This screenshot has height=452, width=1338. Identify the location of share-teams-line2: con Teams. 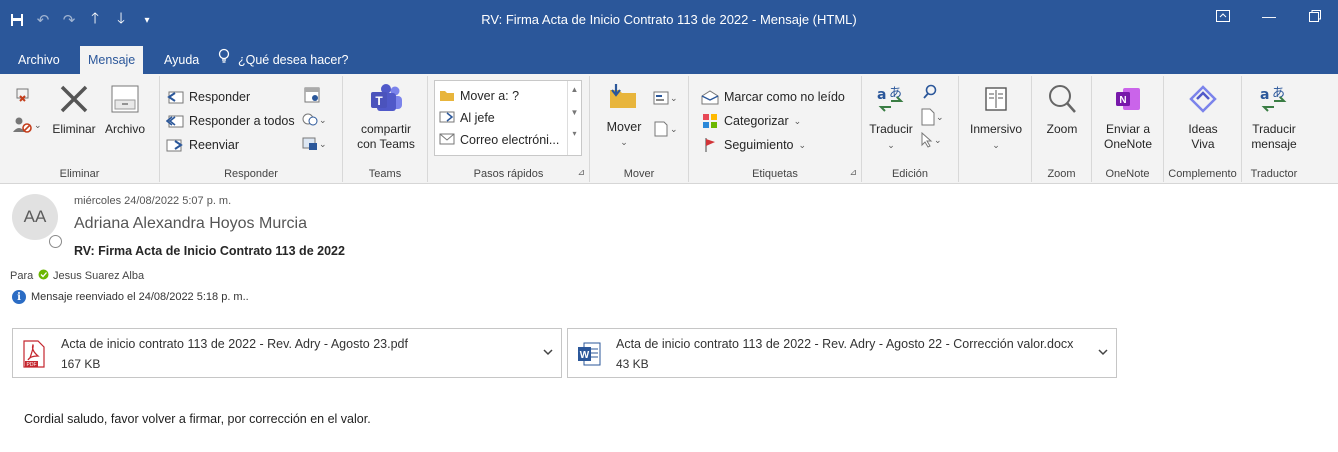
(386, 144).